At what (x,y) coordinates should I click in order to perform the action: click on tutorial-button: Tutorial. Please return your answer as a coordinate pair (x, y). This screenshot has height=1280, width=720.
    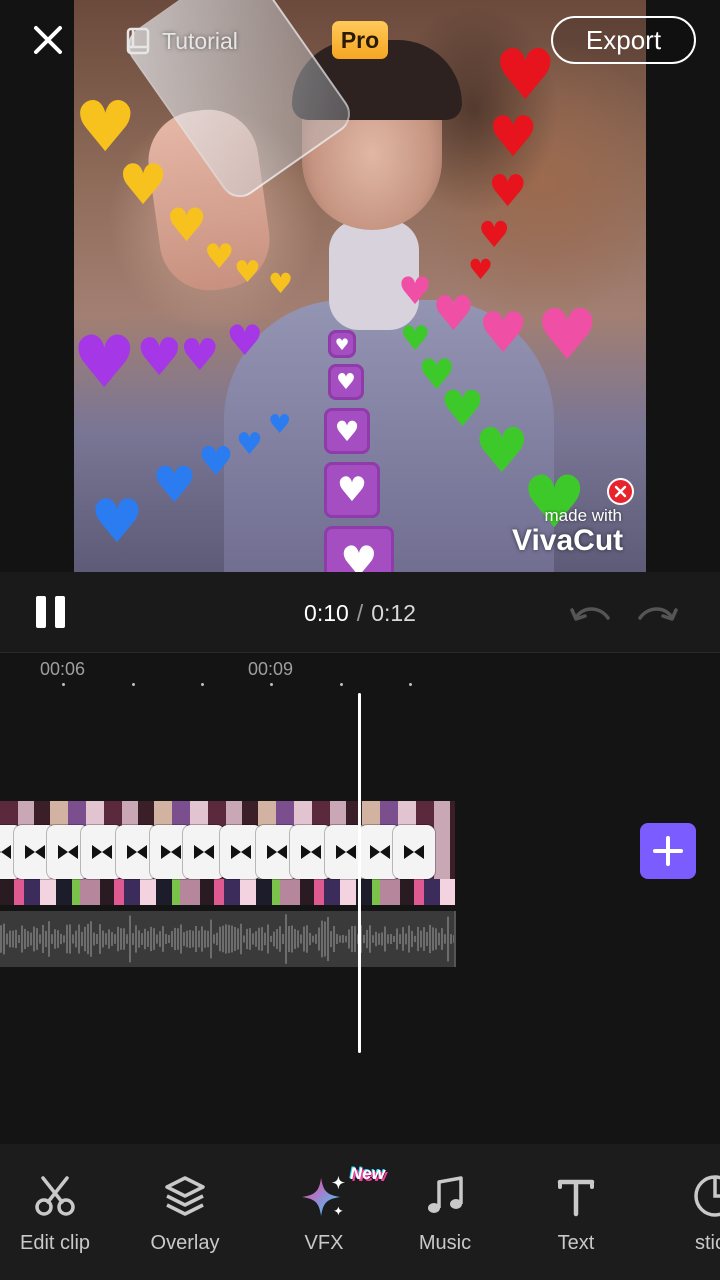
    Looking at the image, I should click on (181, 41).